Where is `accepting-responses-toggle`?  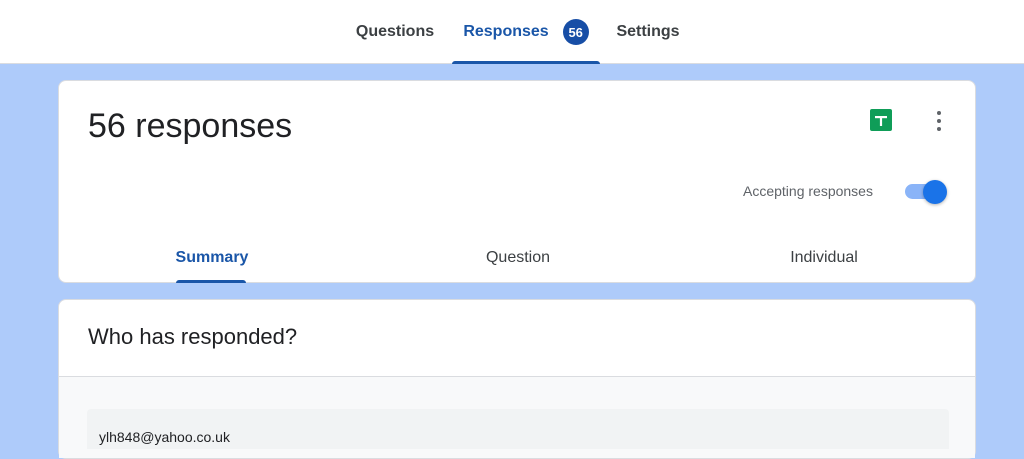 accepting-responses-toggle is located at coordinates (926, 192).